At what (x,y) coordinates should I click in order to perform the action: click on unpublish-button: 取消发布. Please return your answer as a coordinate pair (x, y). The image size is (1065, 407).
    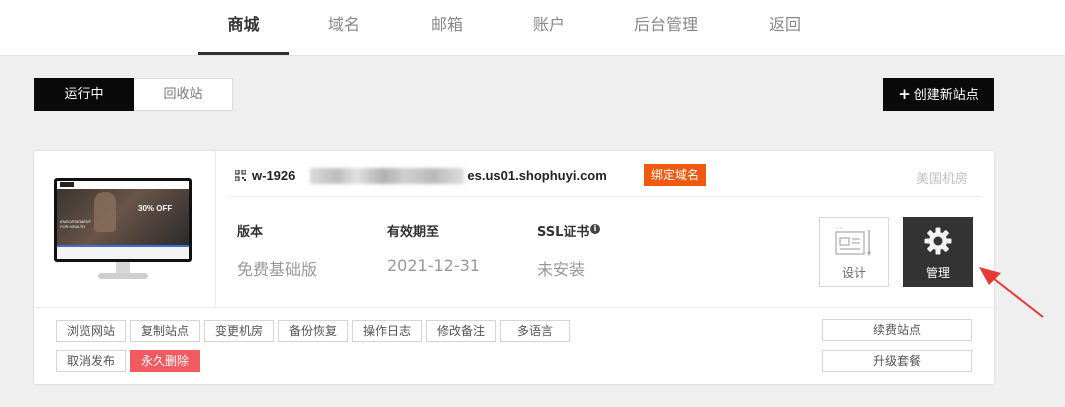
    Looking at the image, I should click on (91, 361).